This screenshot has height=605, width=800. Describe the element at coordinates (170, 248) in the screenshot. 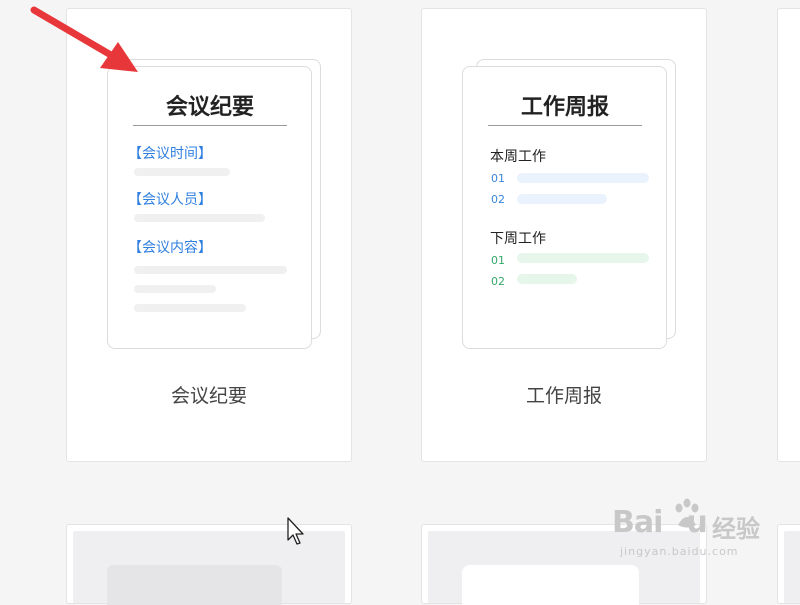

I see `section-meeting-content: 【会议内容】` at that location.